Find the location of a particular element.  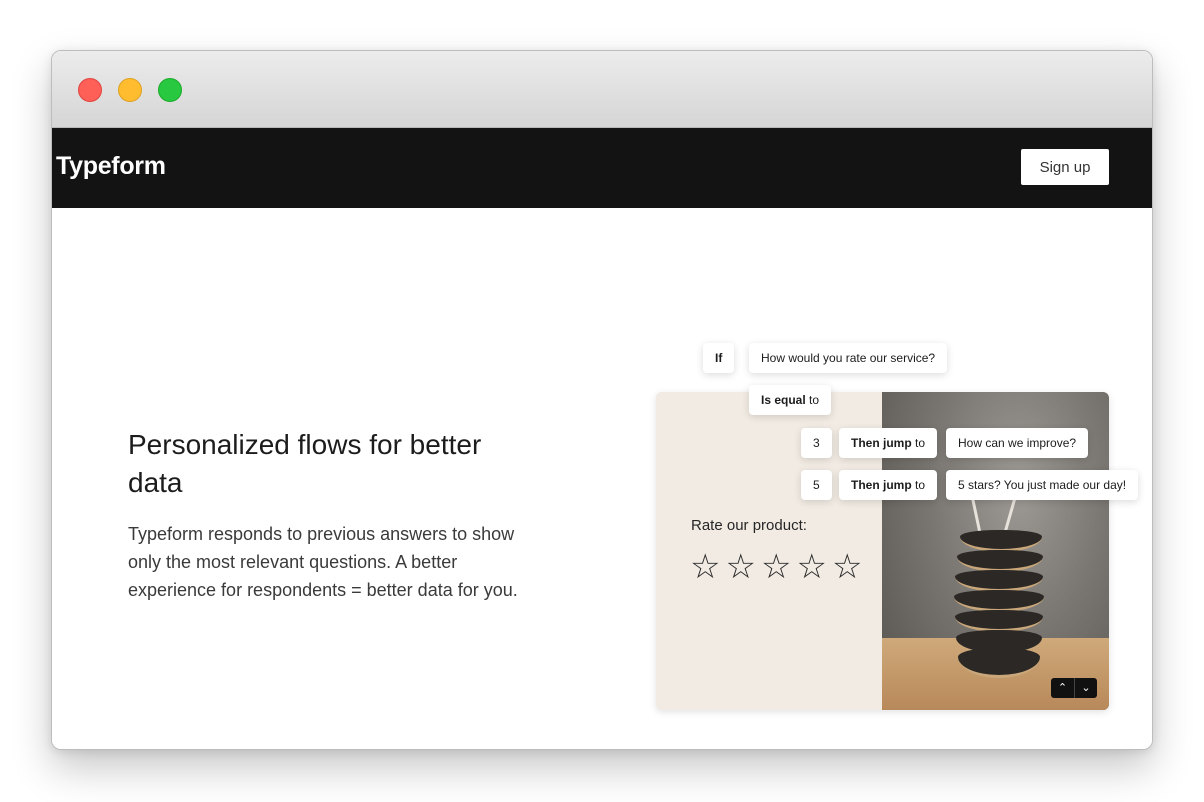

is-equal-suffix: to is located at coordinates (812, 400).